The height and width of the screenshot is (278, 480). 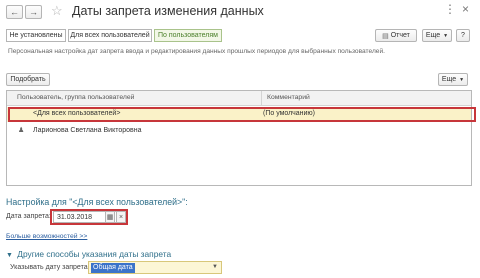 What do you see at coordinates (94, 254) in the screenshot?
I see `other-methods-title: Другие способы указания даты запрета` at bounding box center [94, 254].